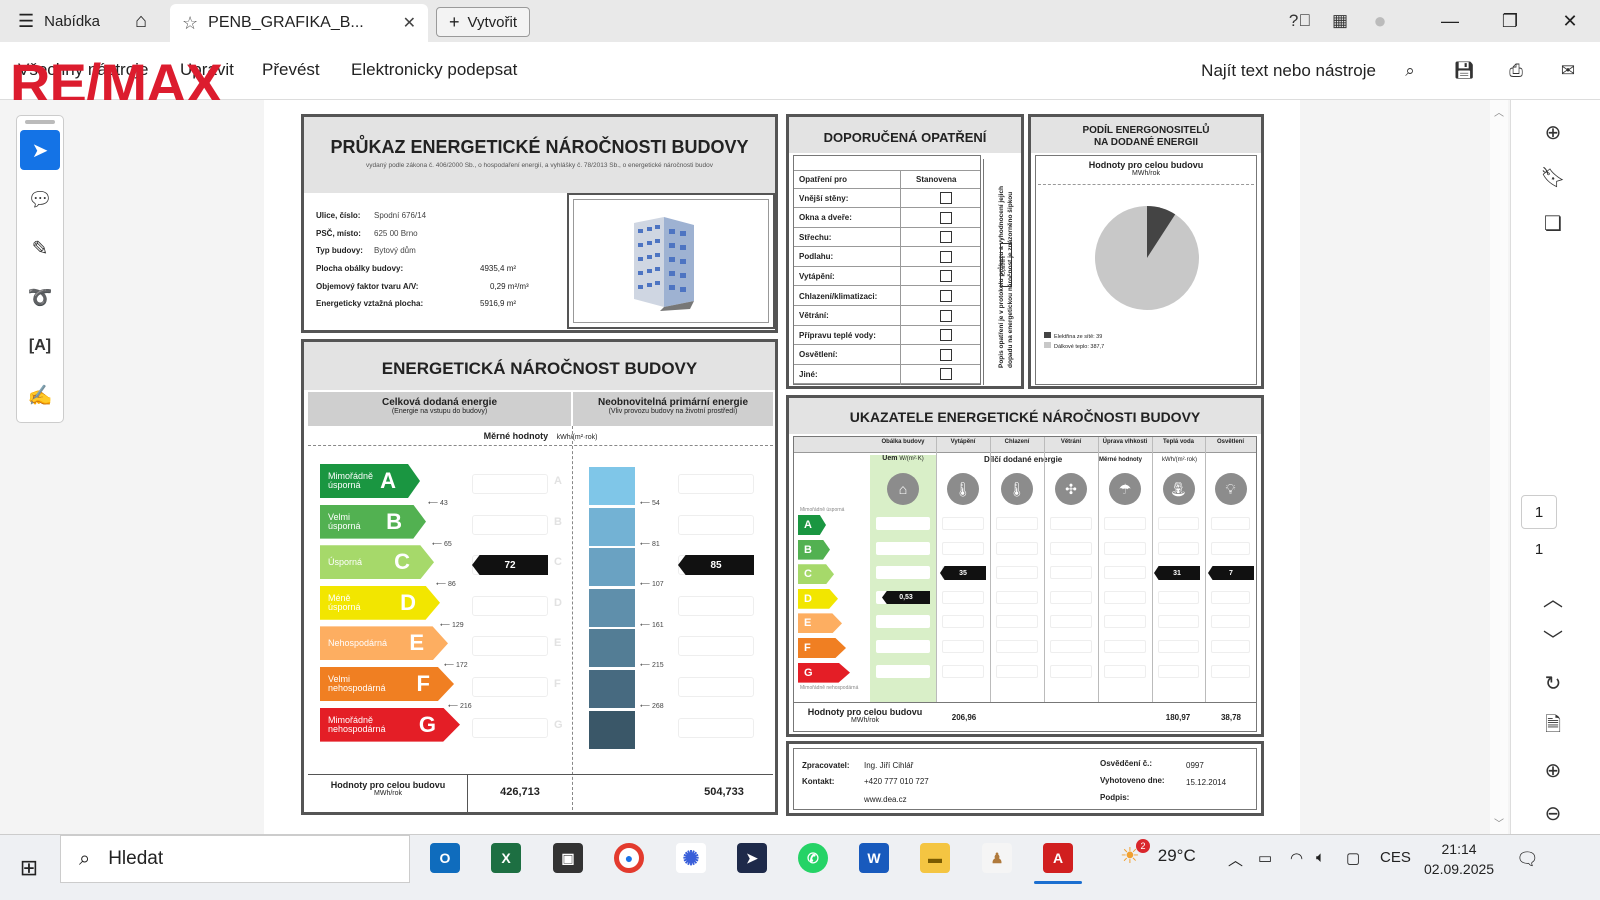 The image size is (1600, 900). Describe the element at coordinates (1231, 573) in the screenshot. I see `lighting-value-tag: 7` at that location.